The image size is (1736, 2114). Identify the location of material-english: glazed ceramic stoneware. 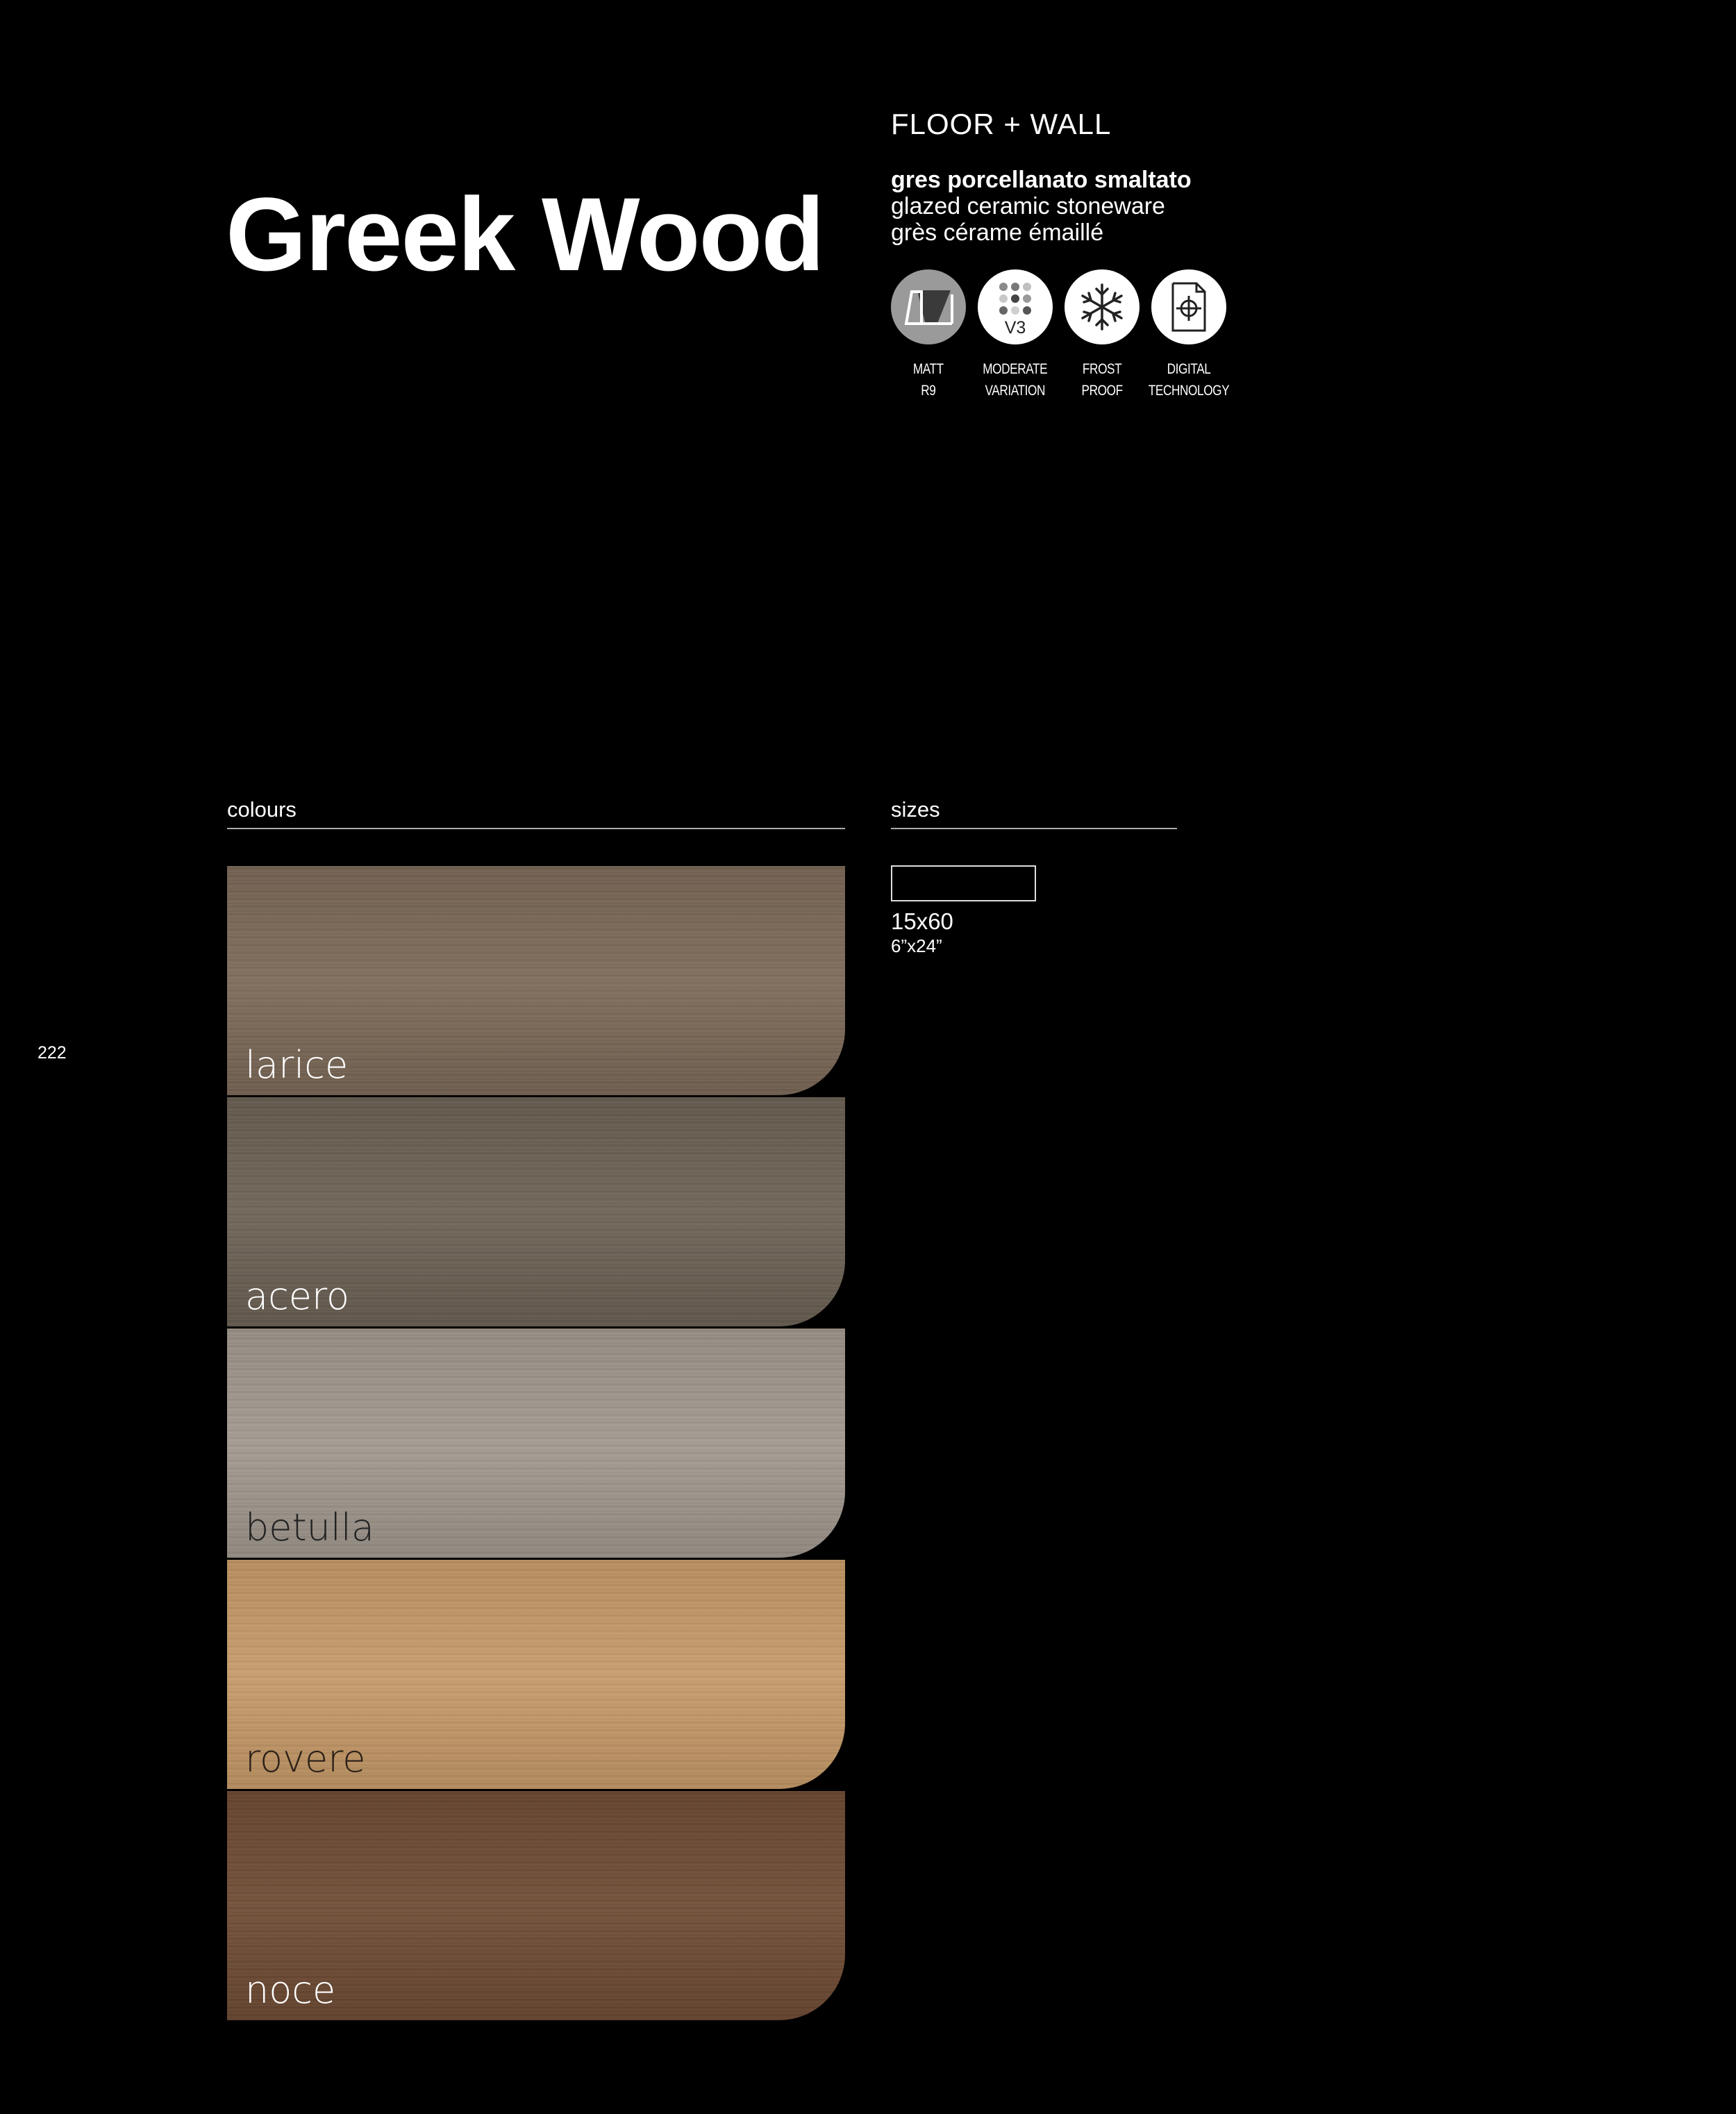
(1028, 206).